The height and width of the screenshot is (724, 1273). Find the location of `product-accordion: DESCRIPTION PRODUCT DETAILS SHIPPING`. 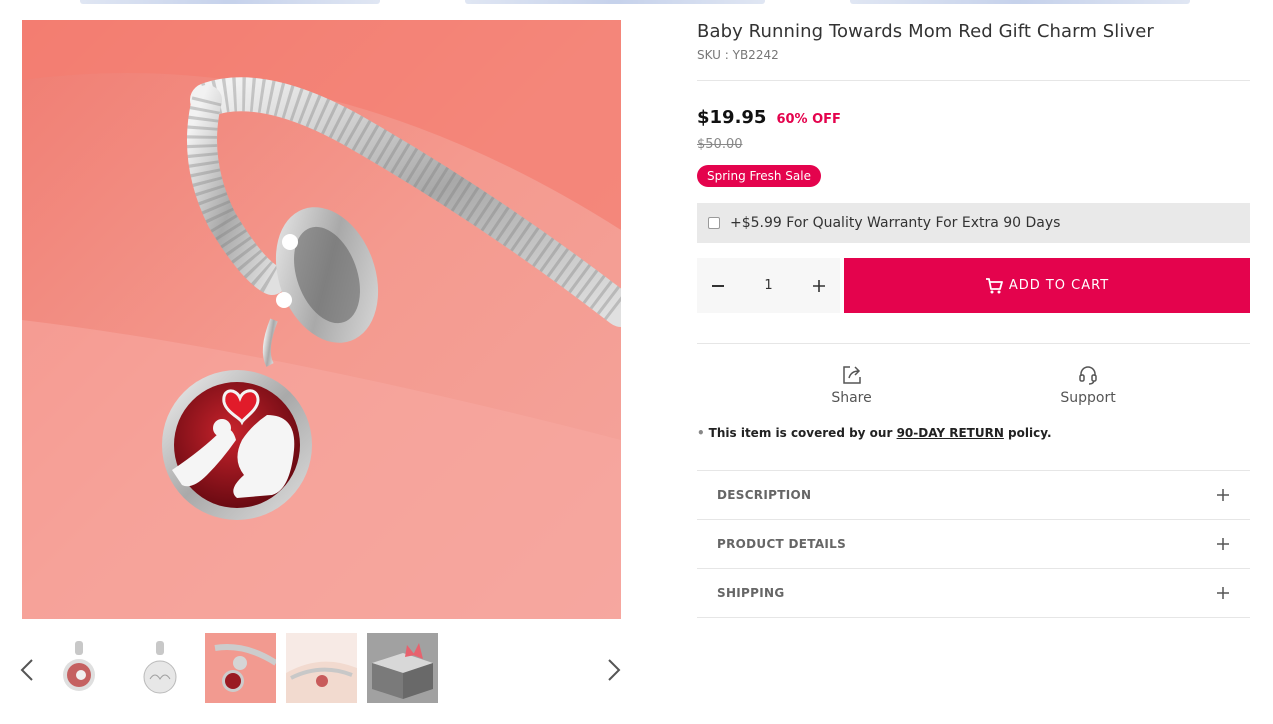

product-accordion: DESCRIPTION PRODUCT DETAILS SHIPPING is located at coordinates (973, 544).